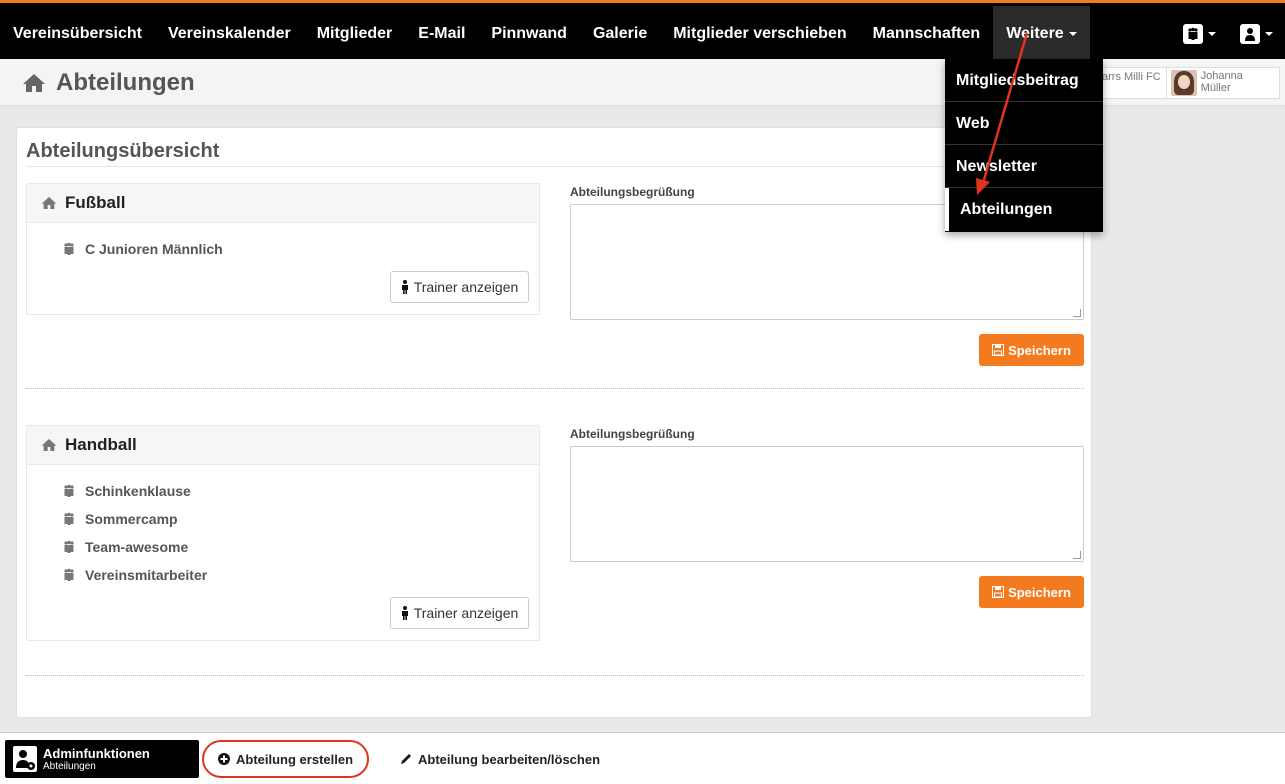 The height and width of the screenshot is (784, 1285). What do you see at coordinates (1024, 80) in the screenshot?
I see `menu-item-mitgliedsbeitrag: Mitgliedsbeitrag` at bounding box center [1024, 80].